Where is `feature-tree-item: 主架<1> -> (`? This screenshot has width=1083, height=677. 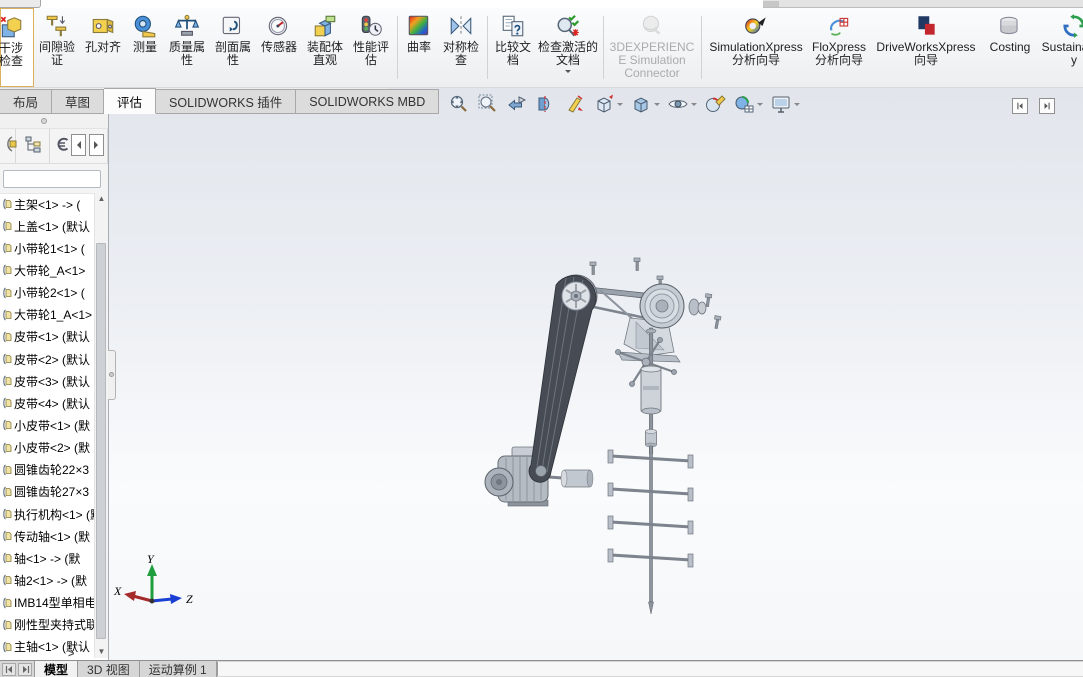
feature-tree-item: 主架<1> -> ( is located at coordinates (47, 204).